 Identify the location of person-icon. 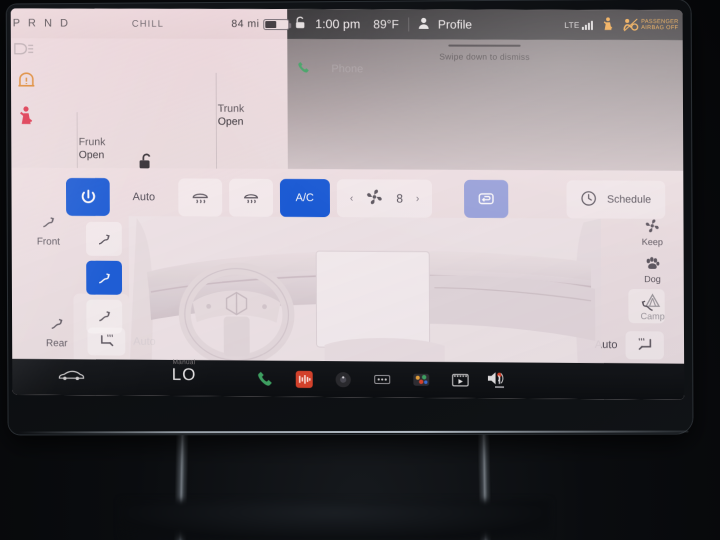
(423, 24).